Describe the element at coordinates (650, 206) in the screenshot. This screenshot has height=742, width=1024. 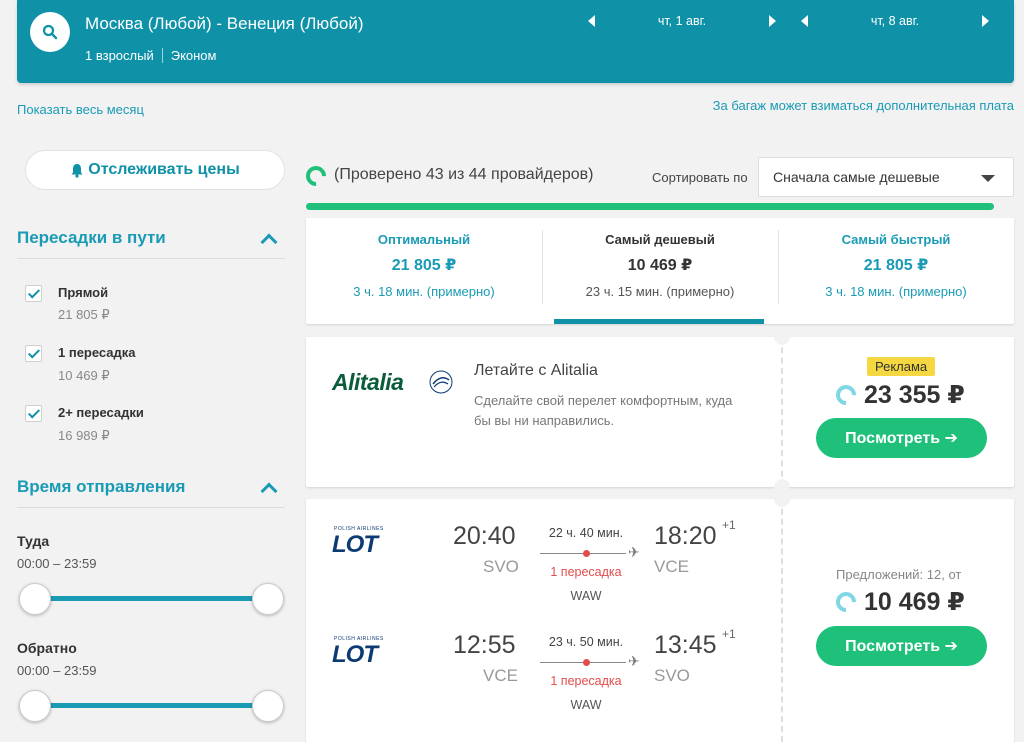
I see `search-progress-bar` at that location.